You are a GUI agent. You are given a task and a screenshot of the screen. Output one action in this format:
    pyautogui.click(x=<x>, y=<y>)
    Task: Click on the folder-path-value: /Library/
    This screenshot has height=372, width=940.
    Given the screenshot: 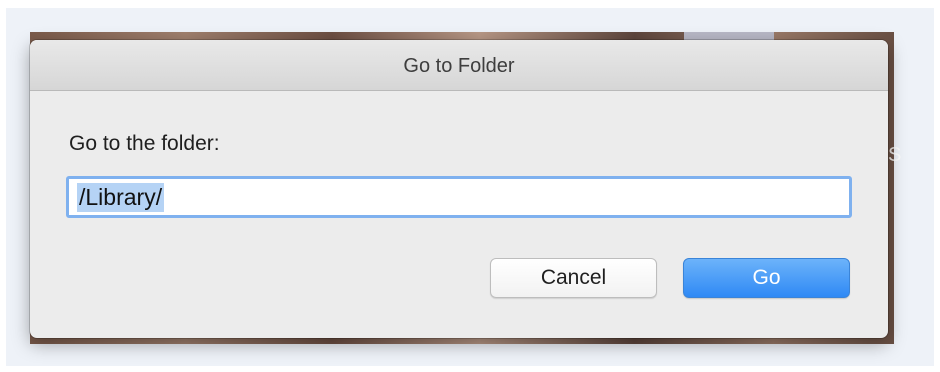 What is the action you would take?
    pyautogui.click(x=121, y=197)
    